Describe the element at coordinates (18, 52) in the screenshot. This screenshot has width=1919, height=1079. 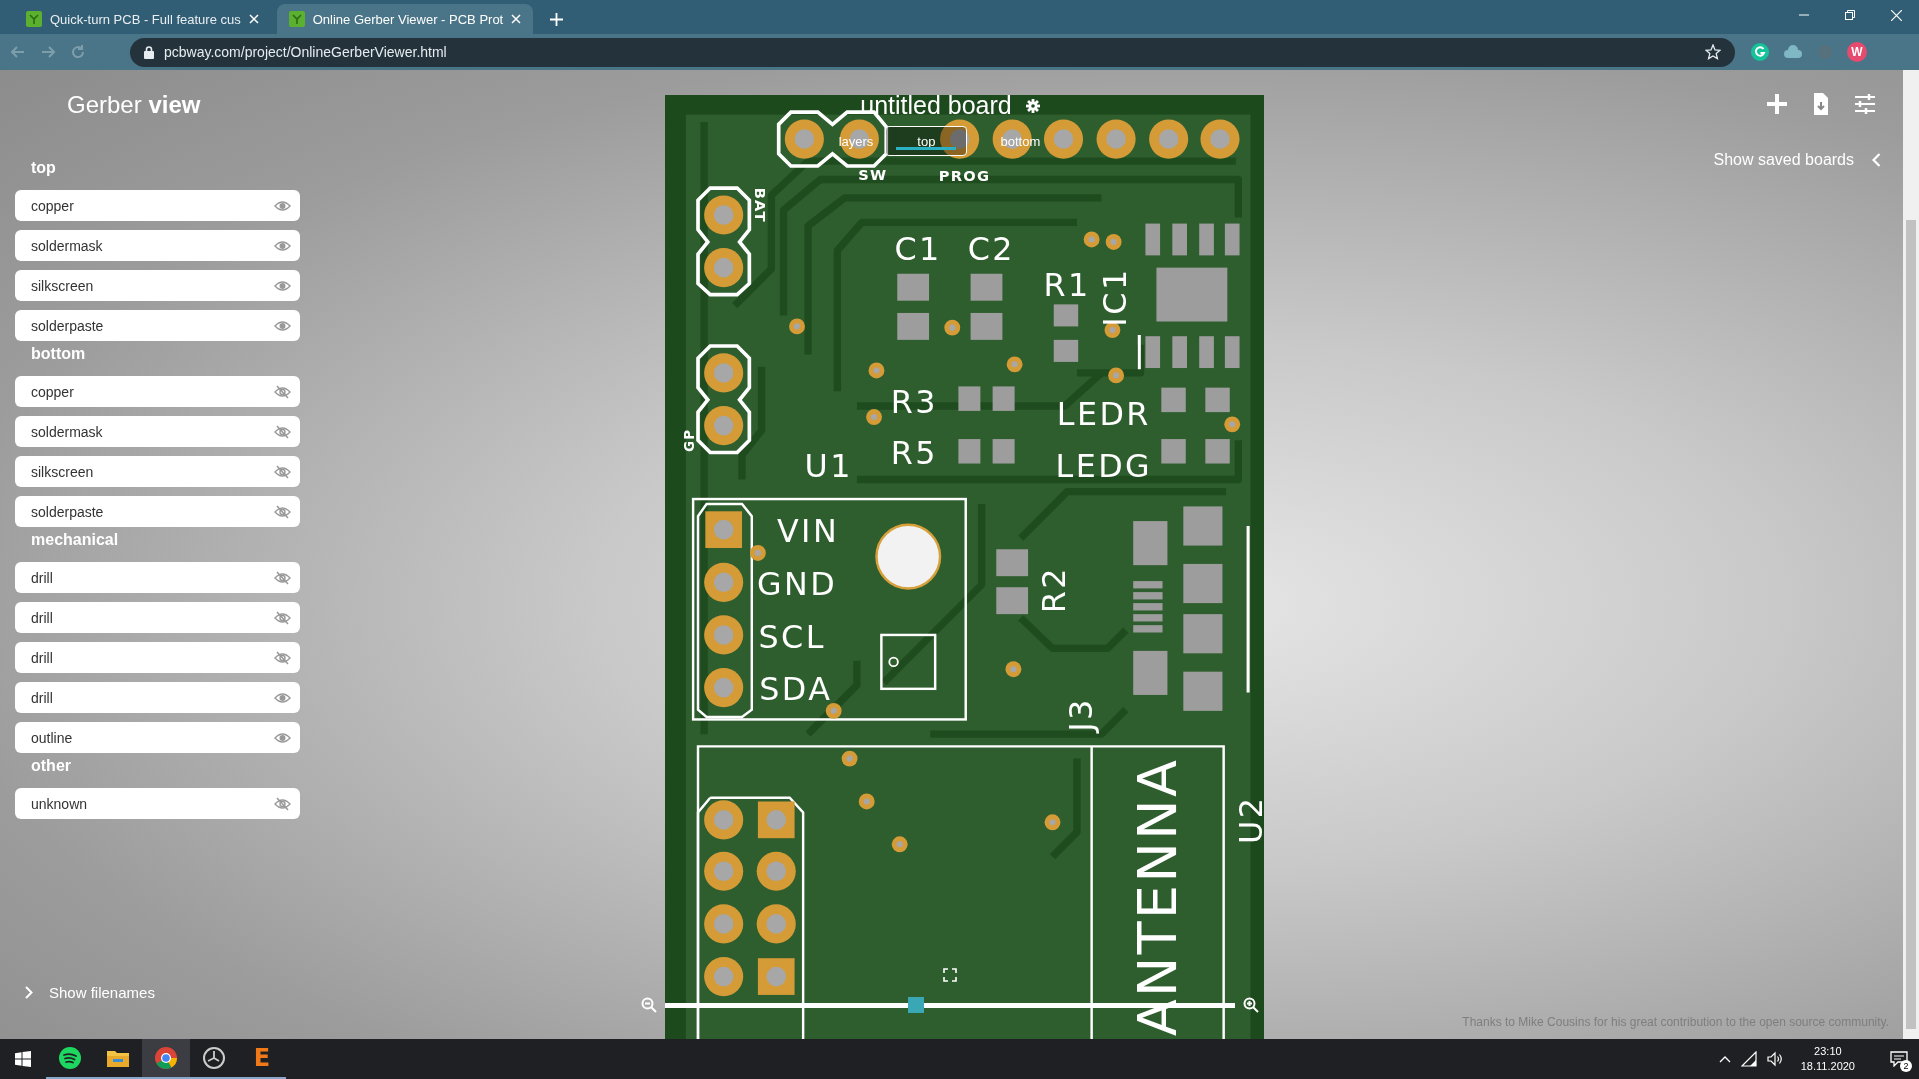
I see `back-icon` at that location.